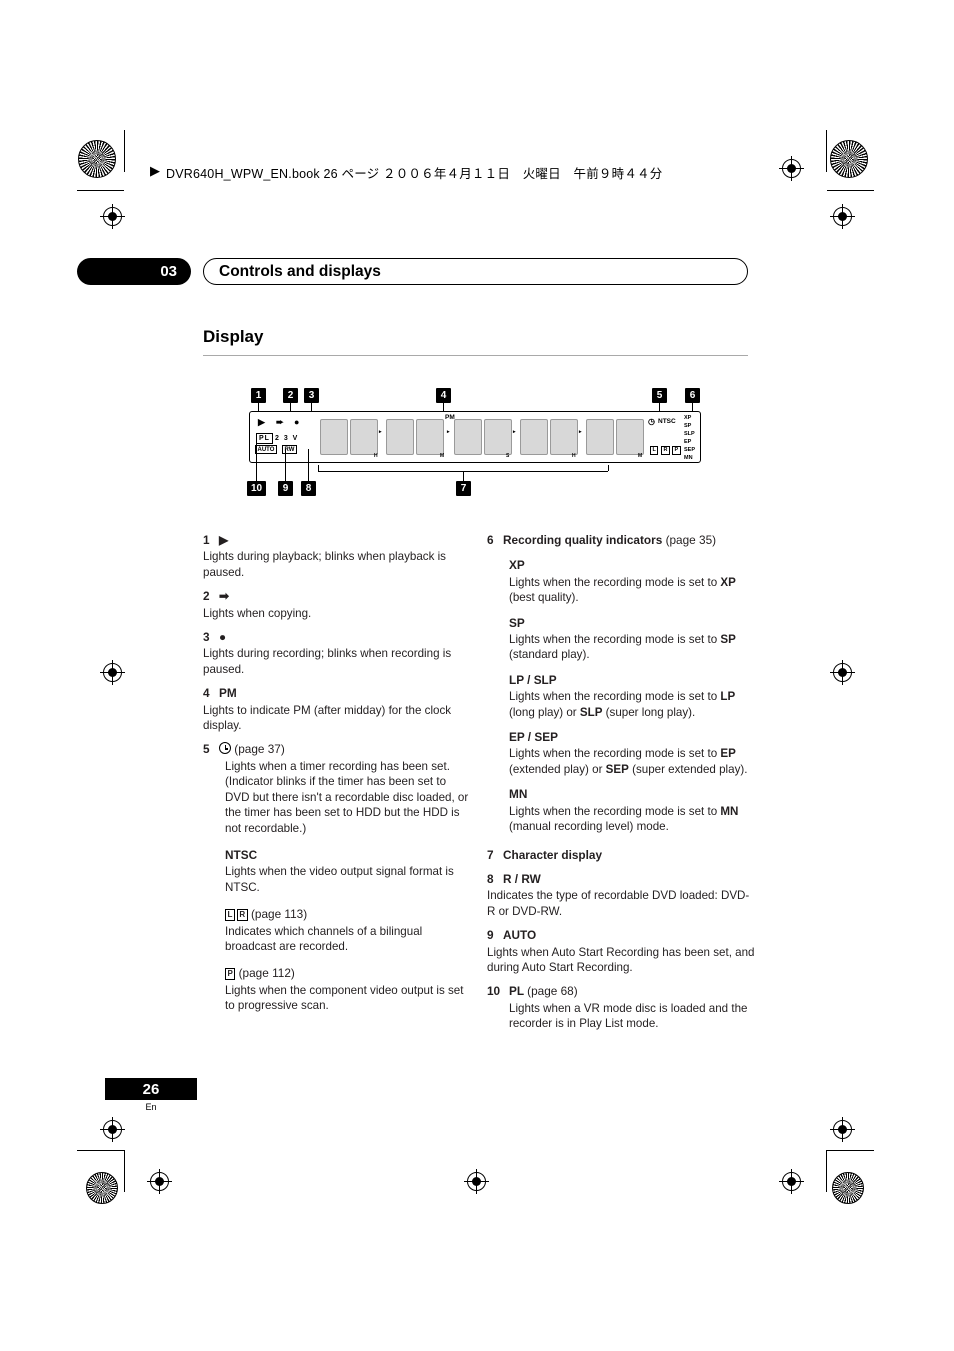  What do you see at coordinates (266, 449) in the screenshot?
I see `auto-indicator: AUTO` at bounding box center [266, 449].